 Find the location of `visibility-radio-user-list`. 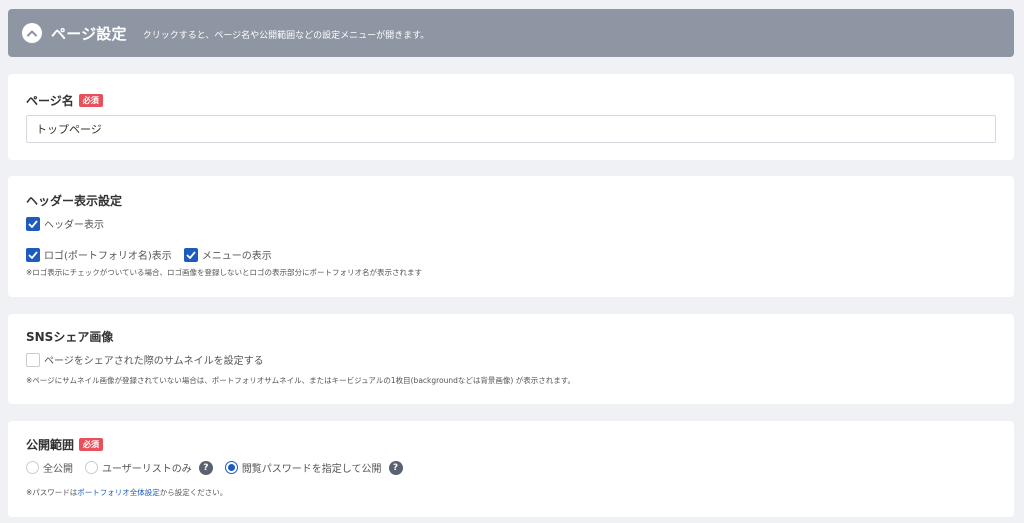

visibility-radio-user-list is located at coordinates (91, 467).